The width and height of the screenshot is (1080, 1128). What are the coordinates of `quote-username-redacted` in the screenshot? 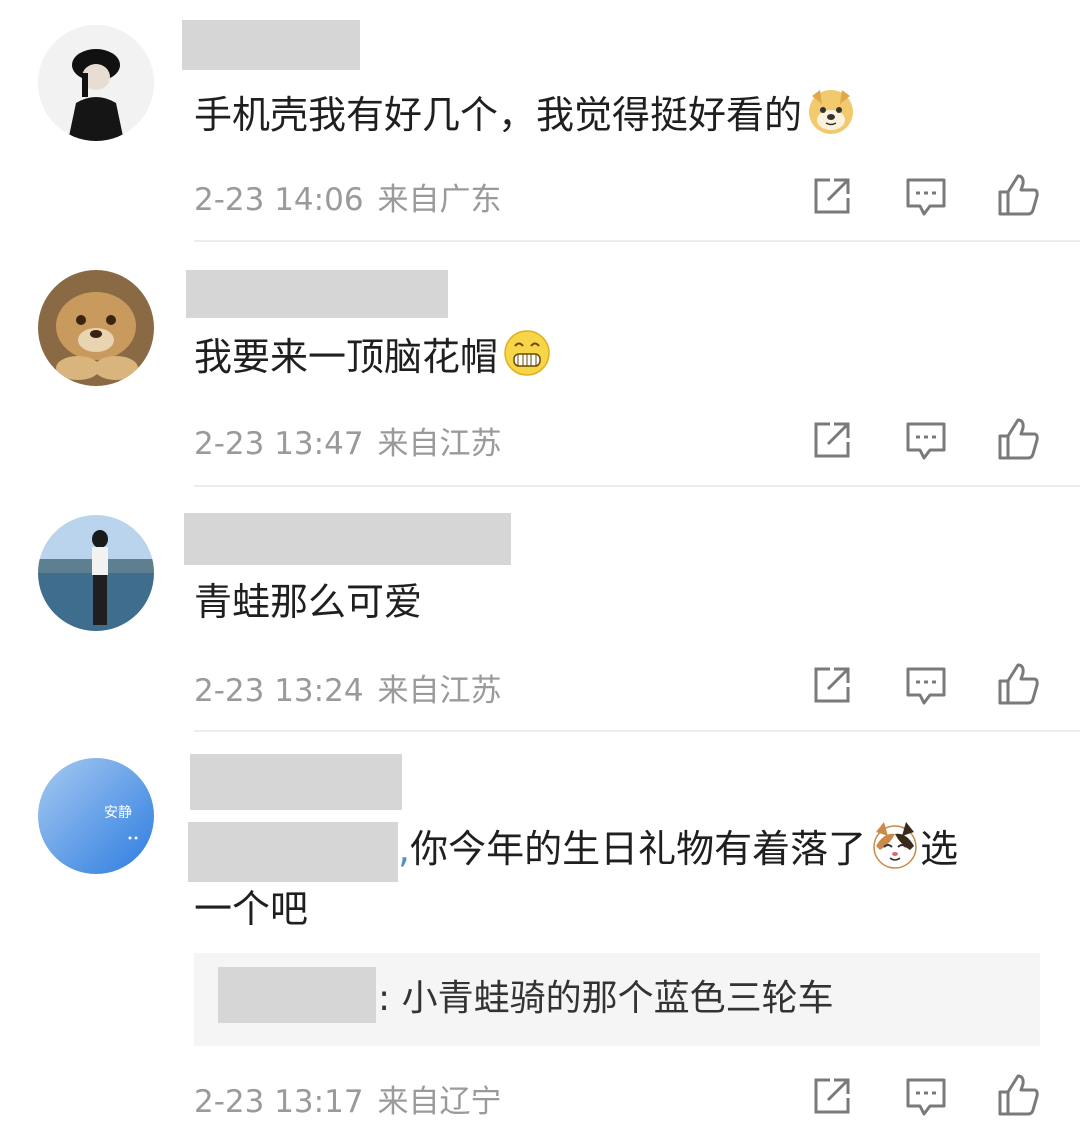 It's located at (297, 995).